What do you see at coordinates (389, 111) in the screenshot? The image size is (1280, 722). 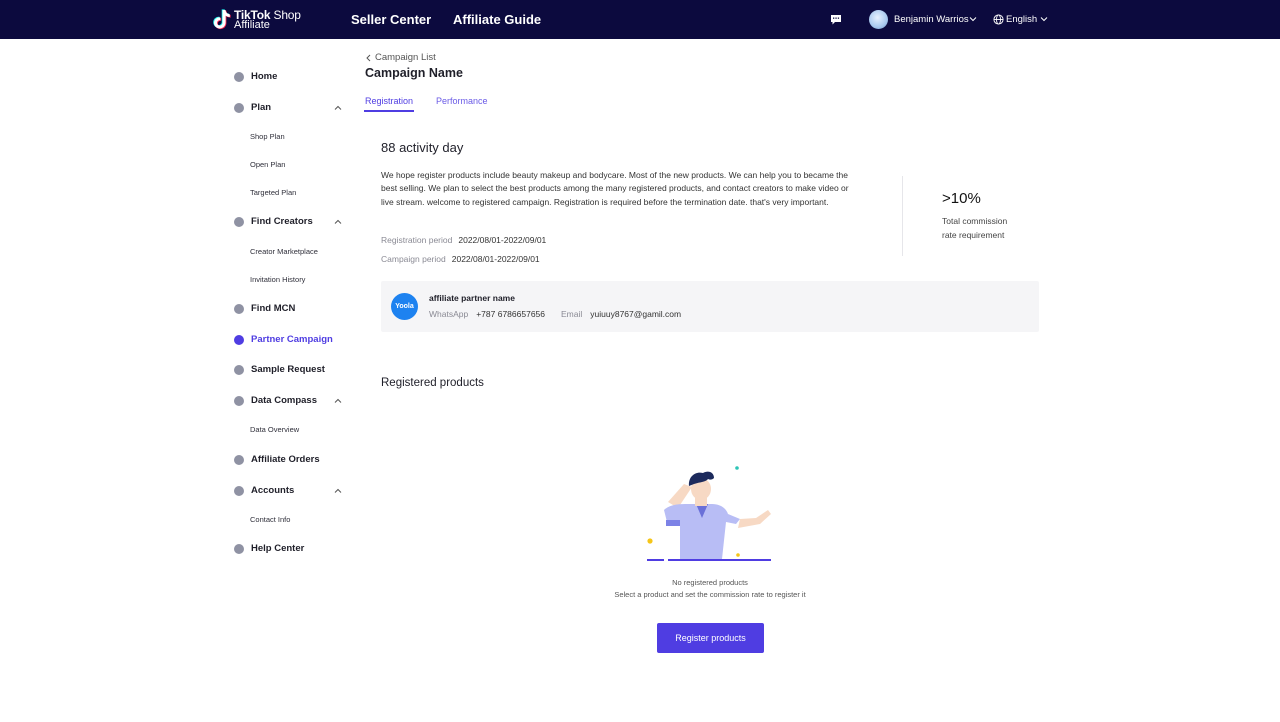 I see `active-tab-indicator` at bounding box center [389, 111].